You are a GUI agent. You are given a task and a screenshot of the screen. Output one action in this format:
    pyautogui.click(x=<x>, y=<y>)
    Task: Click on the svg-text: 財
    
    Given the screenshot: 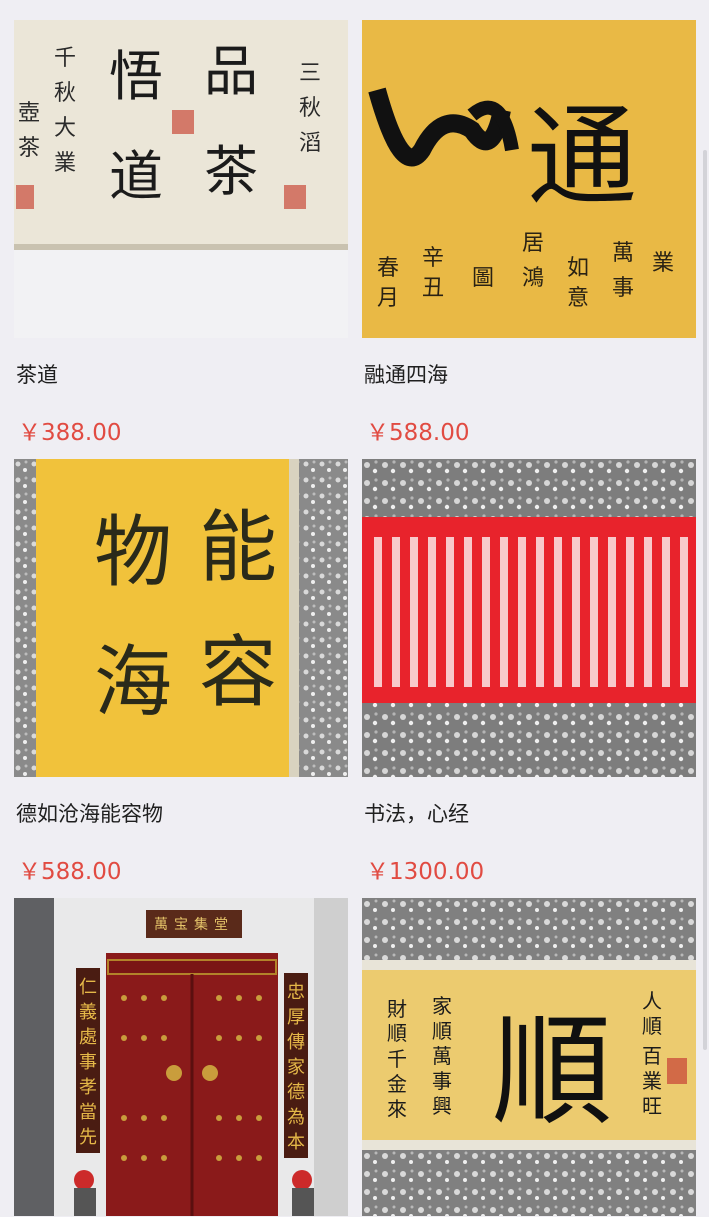 What is the action you would take?
    pyautogui.click(x=397, y=1009)
    